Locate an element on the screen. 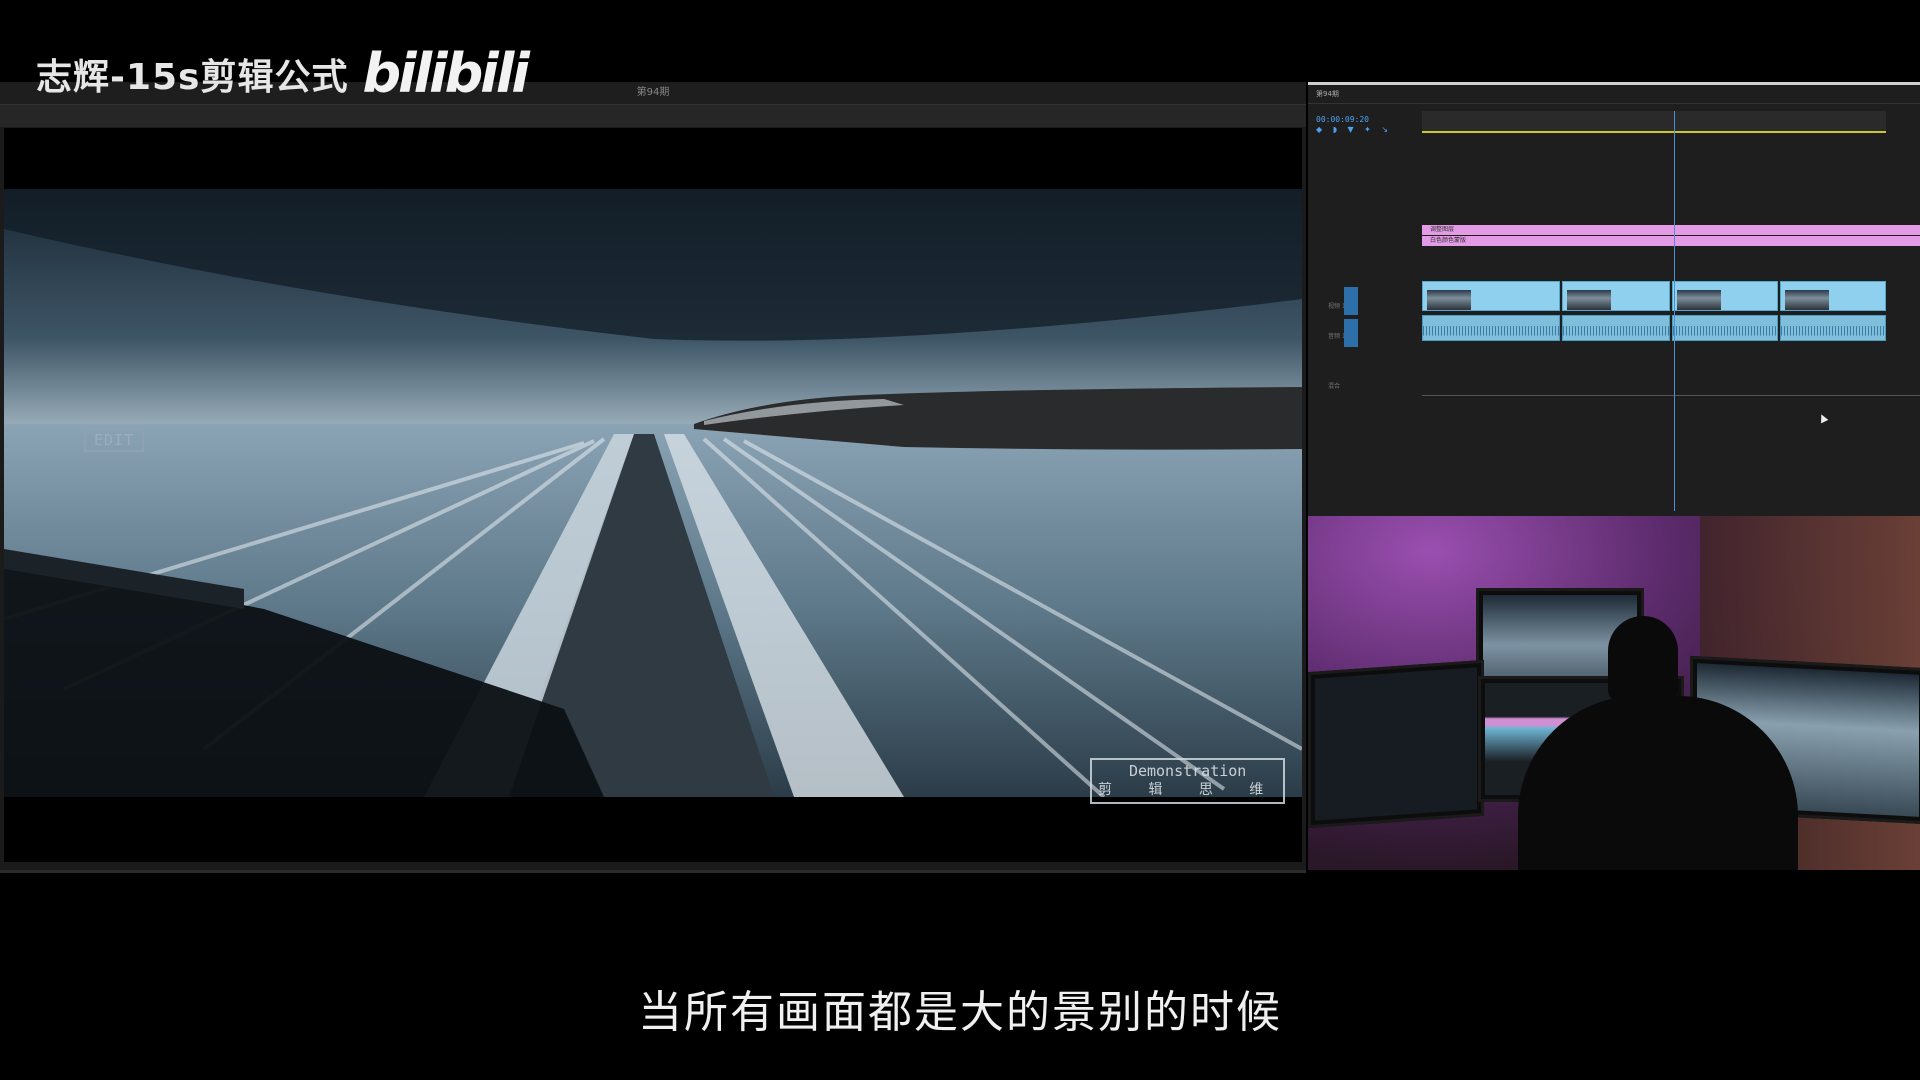 The image size is (1920, 1080). demo-tag-line2: 剪 辑 思 维 is located at coordinates (1188, 790).